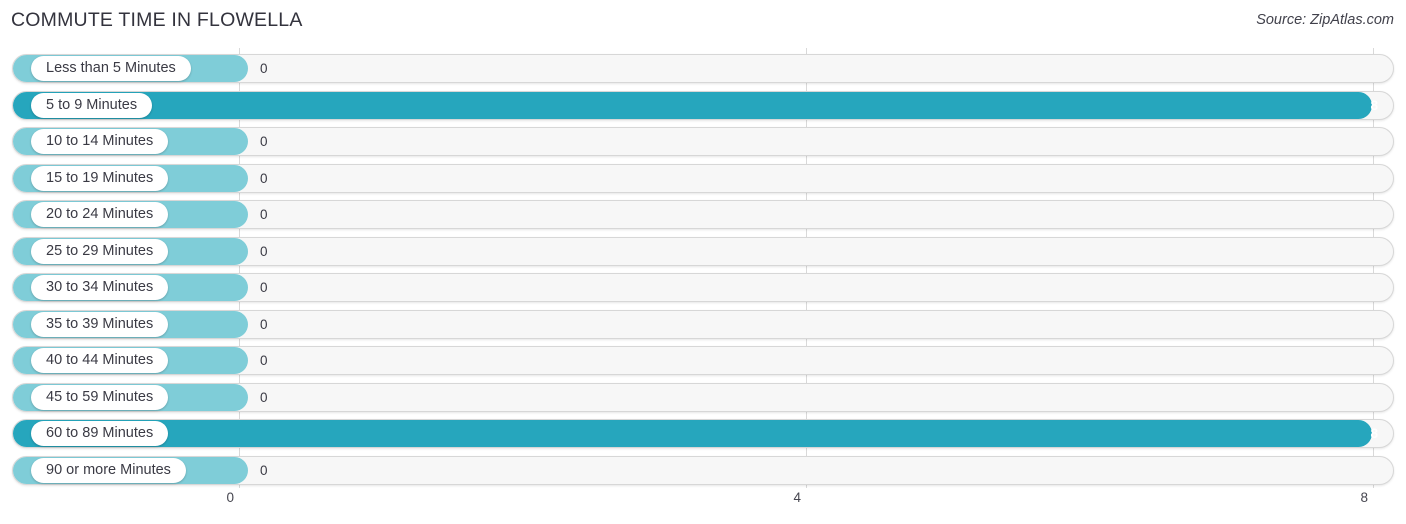 The image size is (1406, 524). I want to click on bar-row: 35 to 39 Minutes 0, so click(703, 324).